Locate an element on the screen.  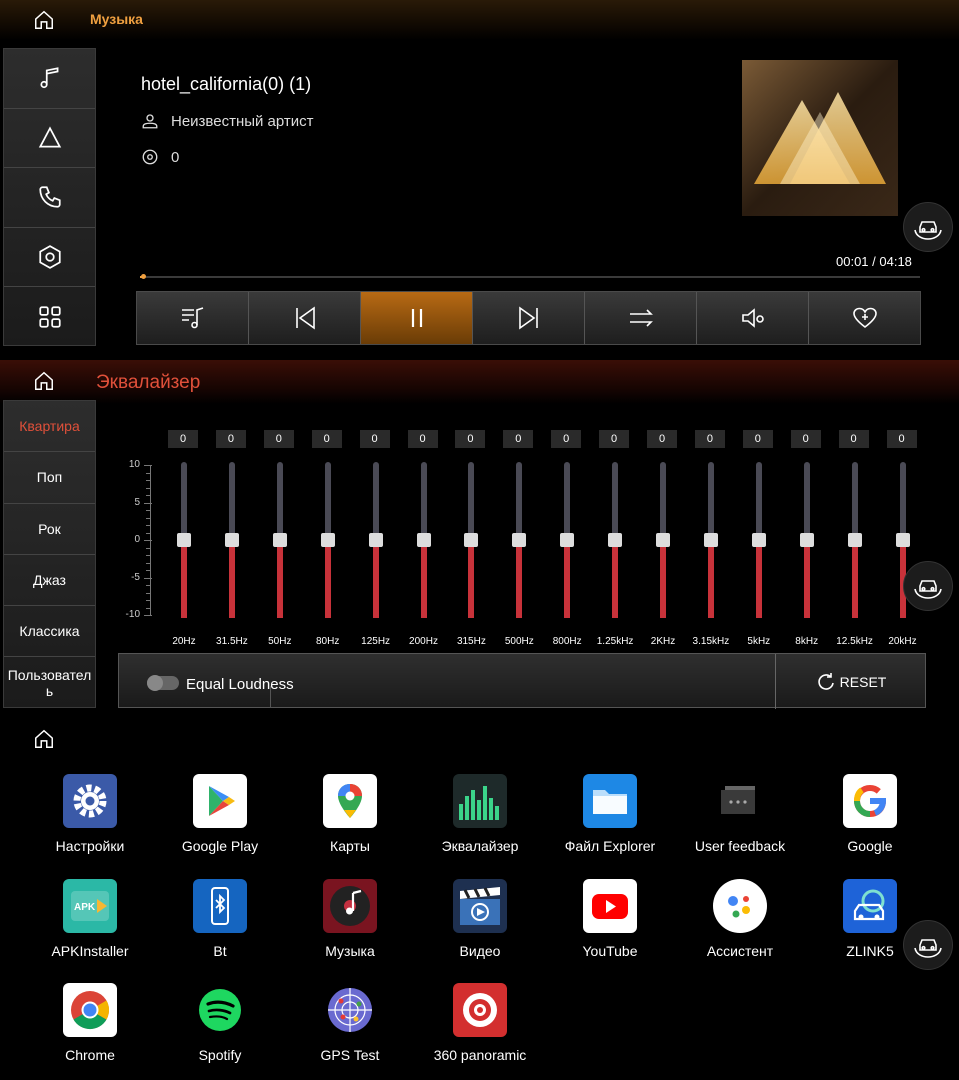
side-nav-settings is located at coordinates (49, 258).